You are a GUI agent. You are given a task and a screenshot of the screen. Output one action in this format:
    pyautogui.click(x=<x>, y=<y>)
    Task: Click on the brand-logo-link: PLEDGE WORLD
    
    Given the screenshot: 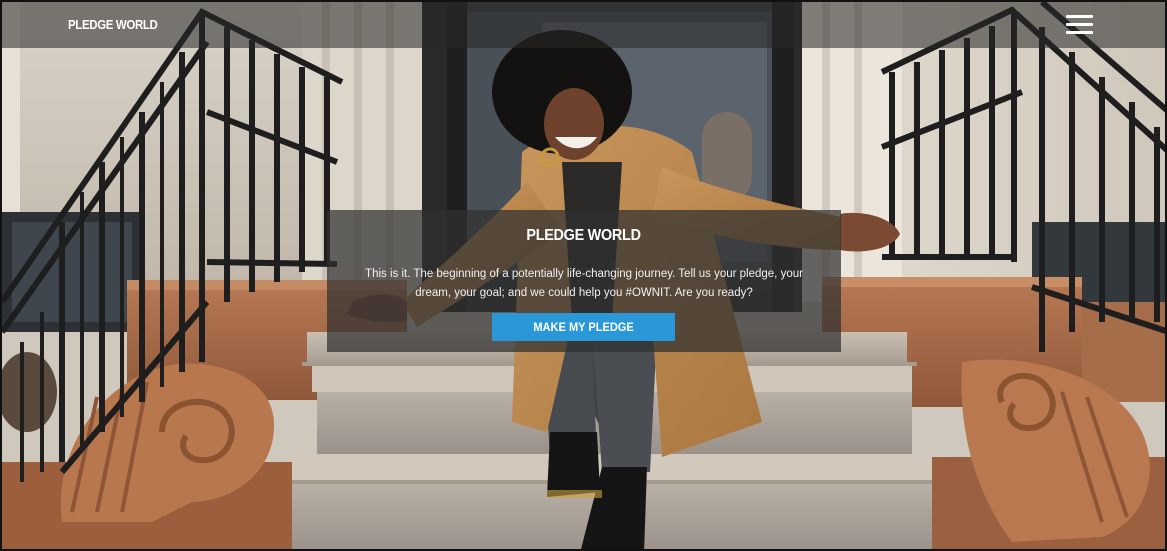 What is the action you would take?
    pyautogui.click(x=113, y=25)
    